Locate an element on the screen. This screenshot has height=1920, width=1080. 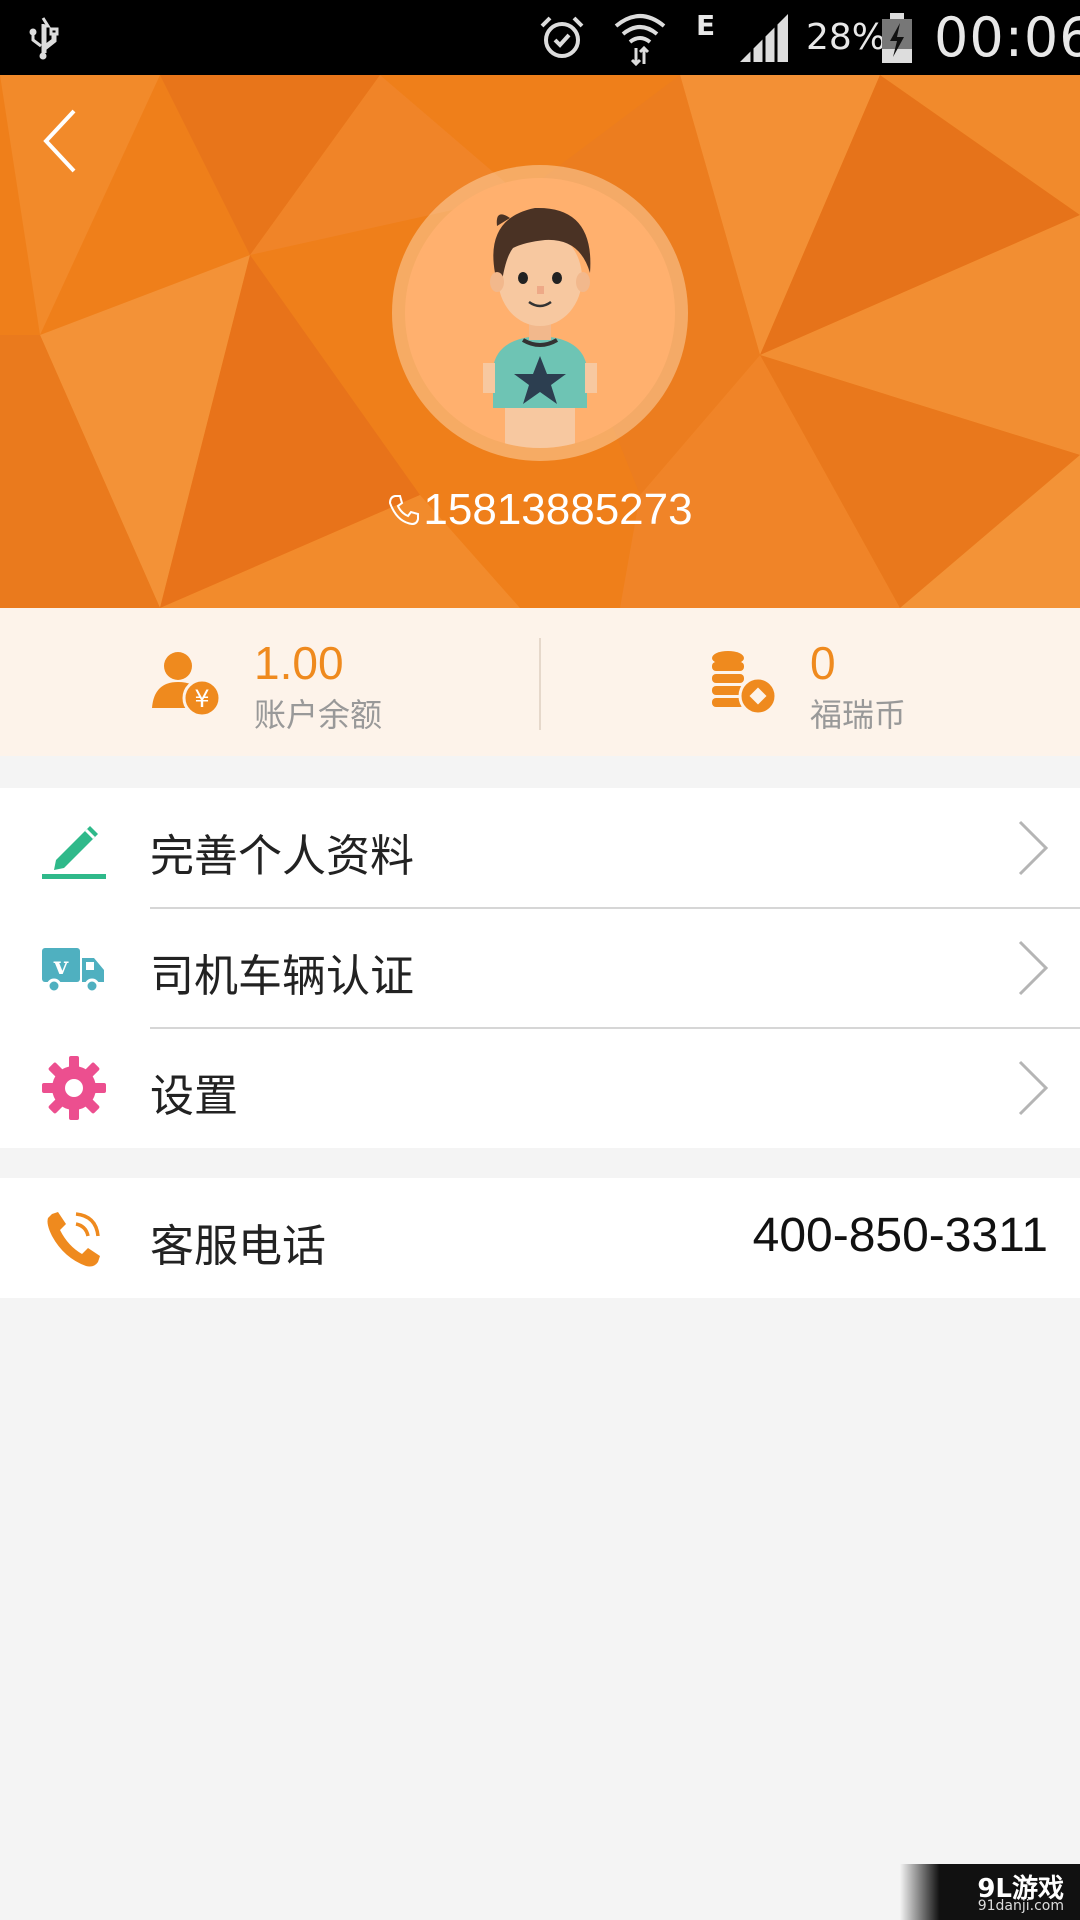
avatar-image is located at coordinates (540, 313).